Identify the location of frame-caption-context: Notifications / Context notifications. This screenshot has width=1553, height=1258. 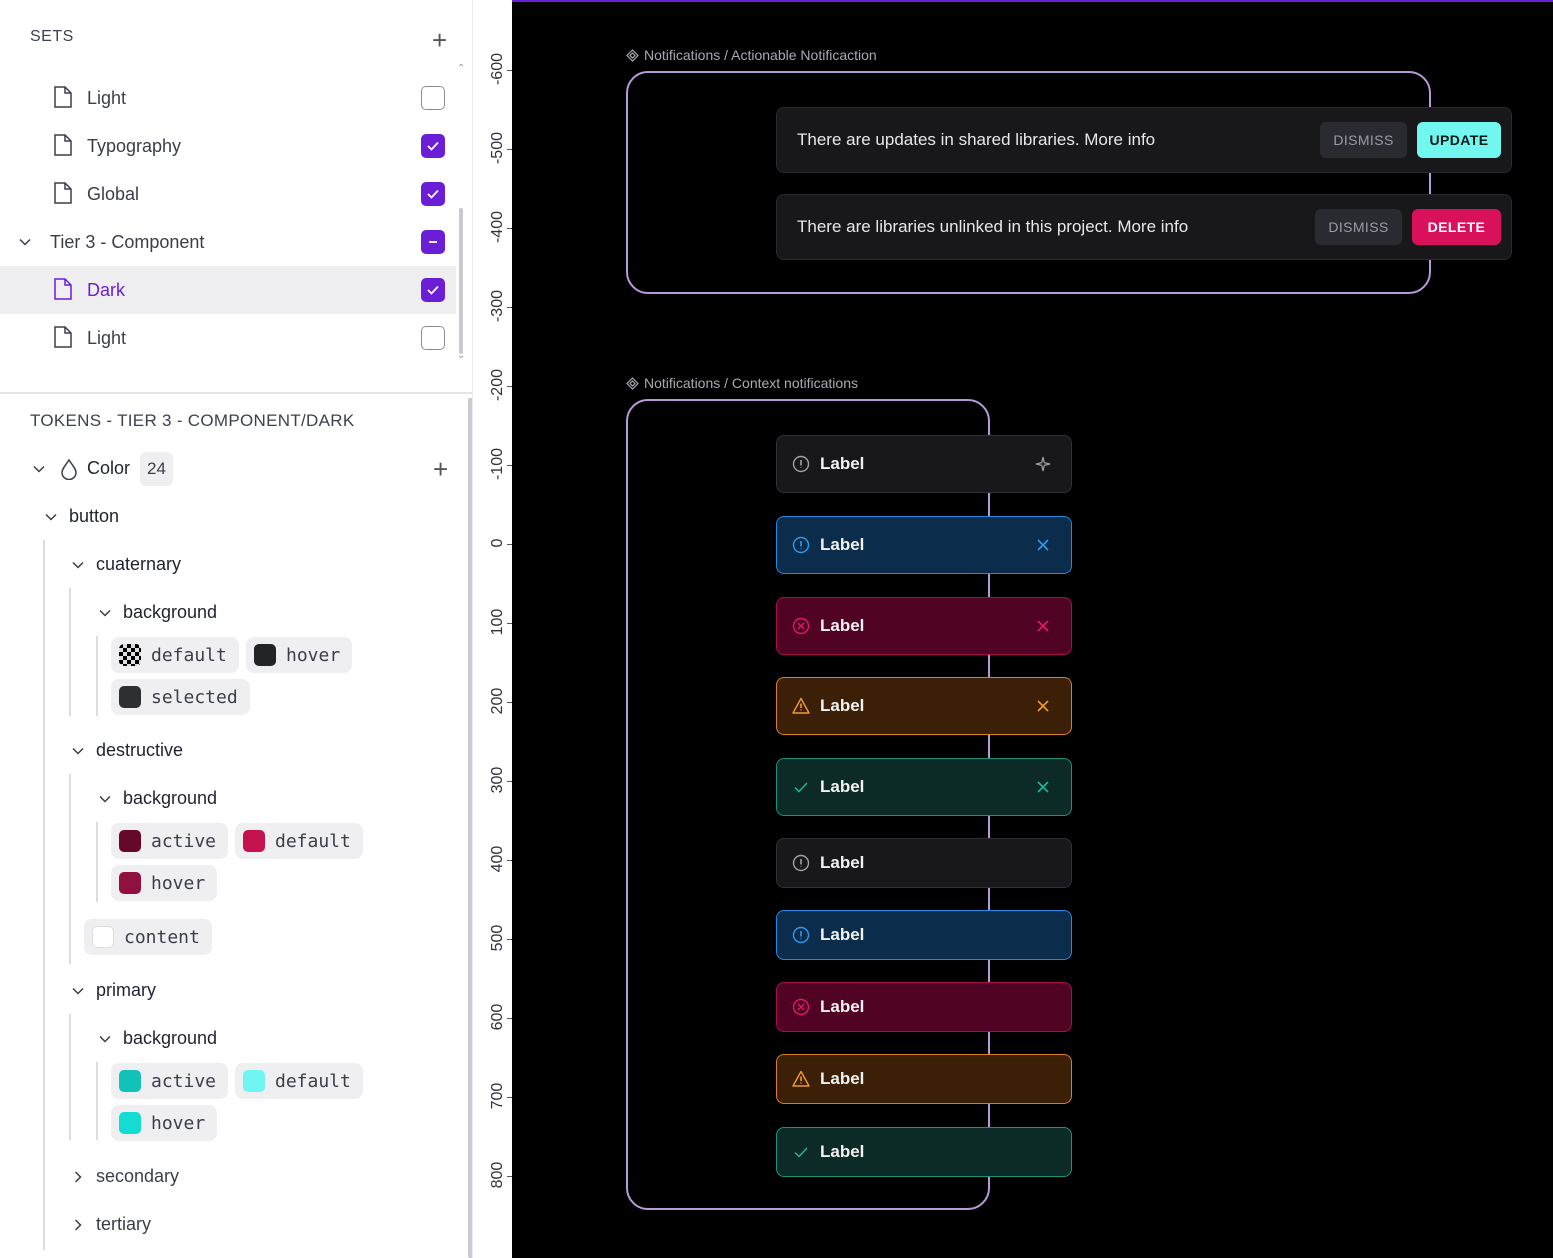
(742, 383).